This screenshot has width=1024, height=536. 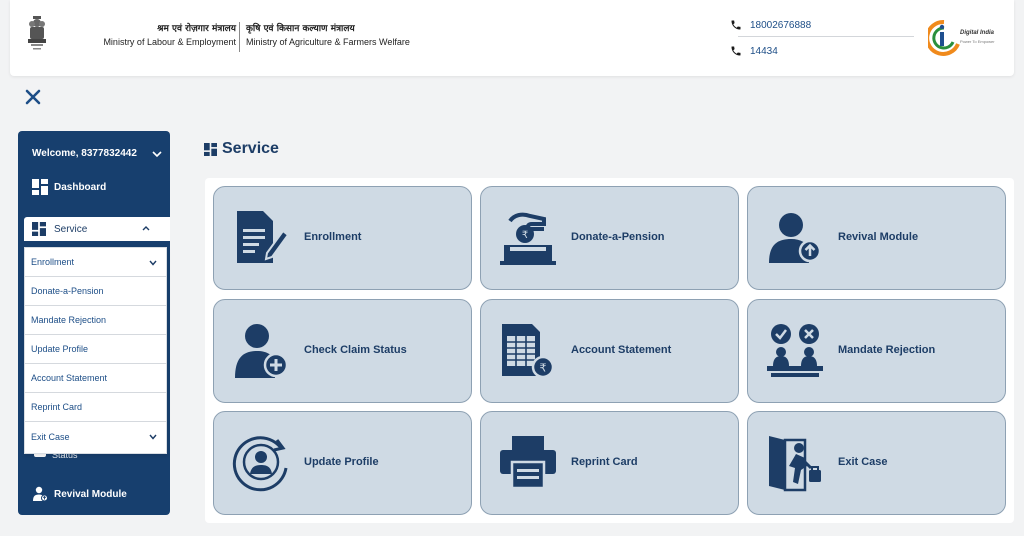 I want to click on printer-icon, so click(x=528, y=463).